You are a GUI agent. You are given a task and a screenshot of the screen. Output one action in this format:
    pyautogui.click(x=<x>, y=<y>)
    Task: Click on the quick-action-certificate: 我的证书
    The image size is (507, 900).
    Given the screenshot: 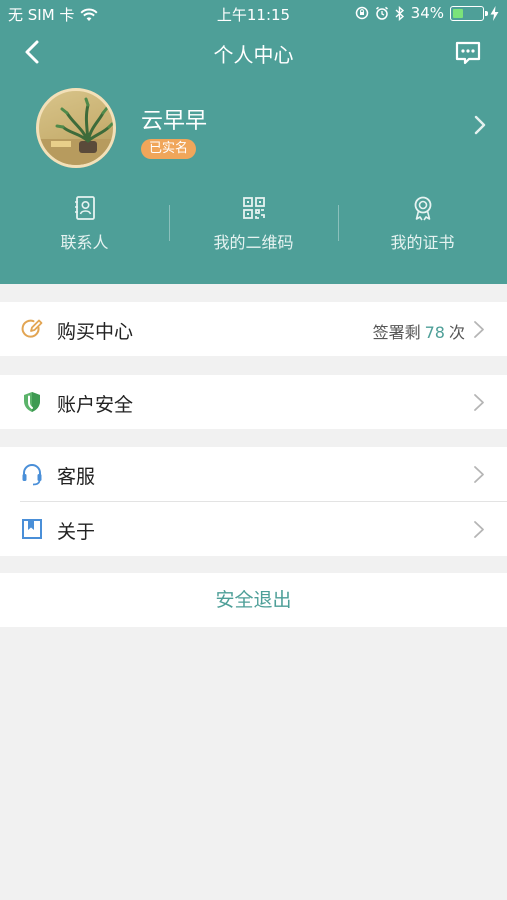 What is the action you would take?
    pyautogui.click(x=422, y=228)
    